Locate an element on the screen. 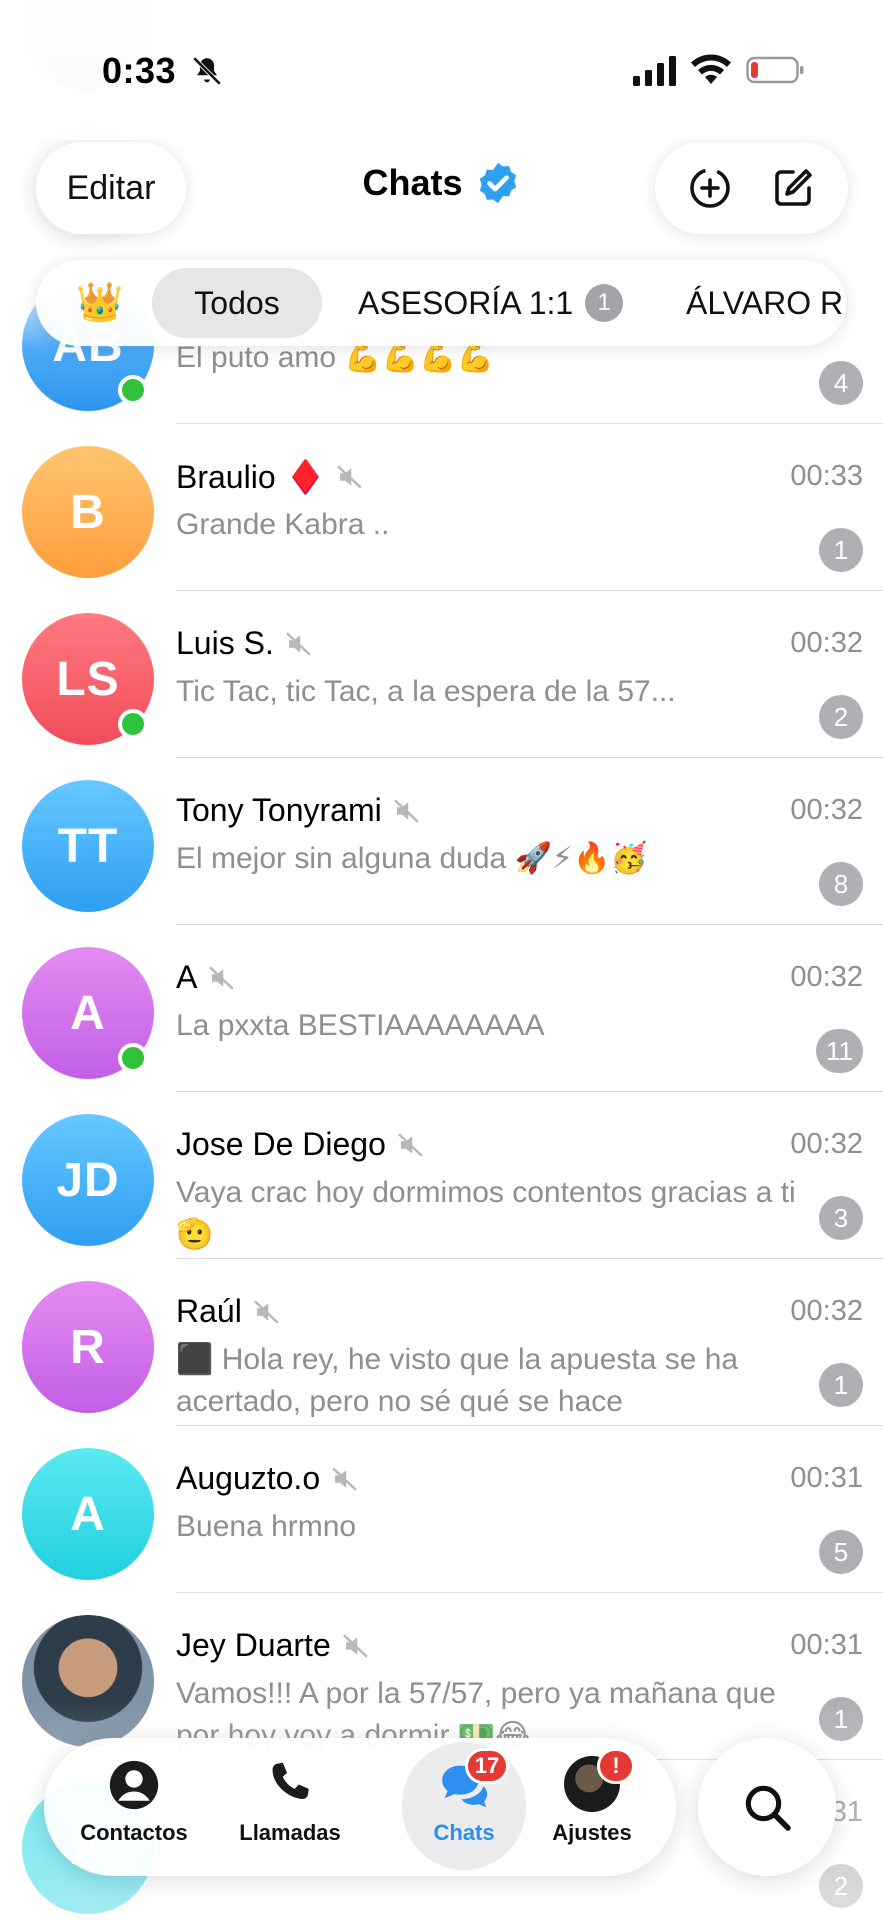  status-bar: 0:33 is located at coordinates (441, 70).